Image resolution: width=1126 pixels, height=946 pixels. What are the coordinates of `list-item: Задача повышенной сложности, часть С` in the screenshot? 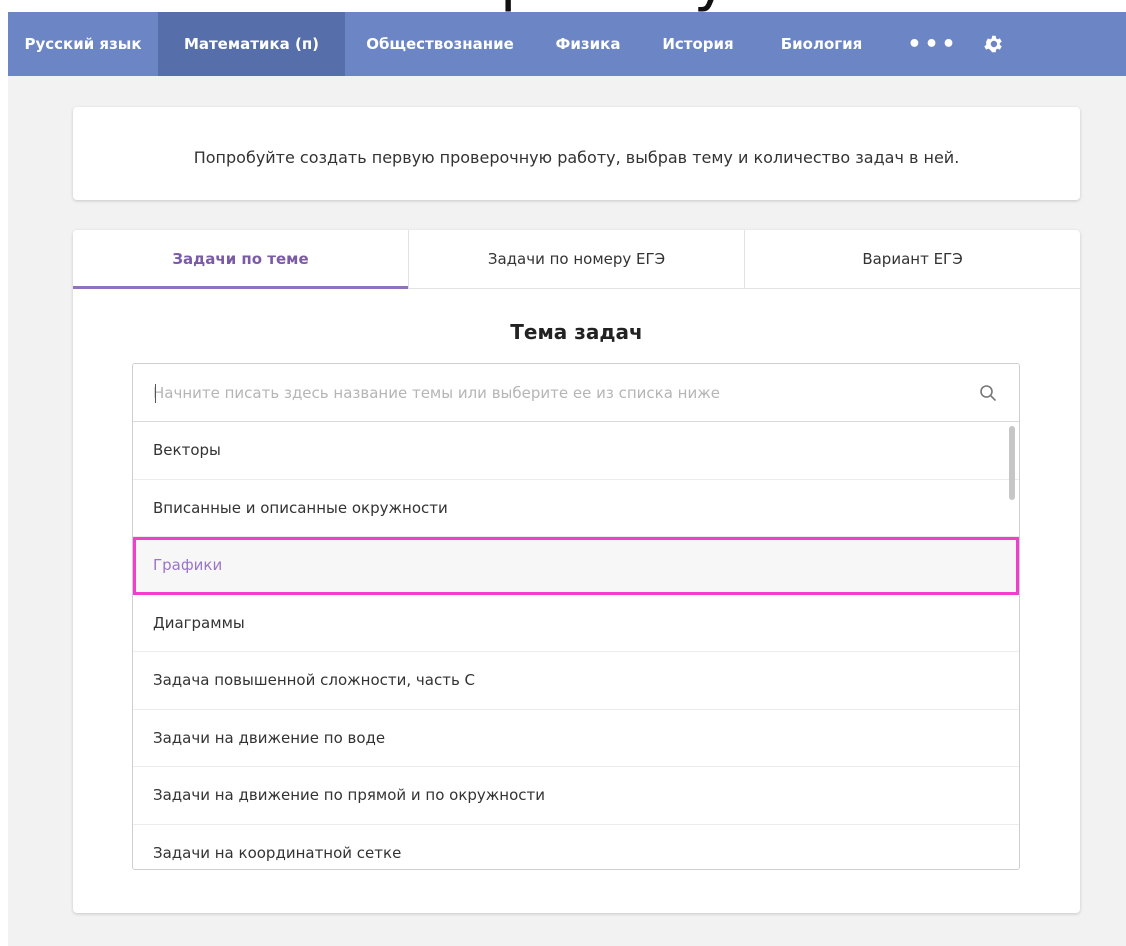 It's located at (576, 681).